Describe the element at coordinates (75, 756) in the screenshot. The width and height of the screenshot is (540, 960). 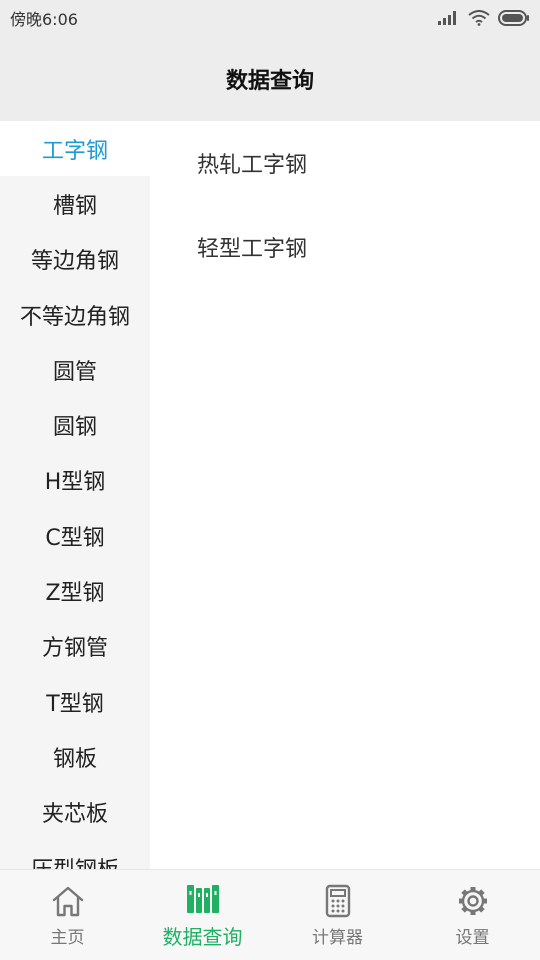
I see `sidebar-item-steel-plate: 钢板` at that location.